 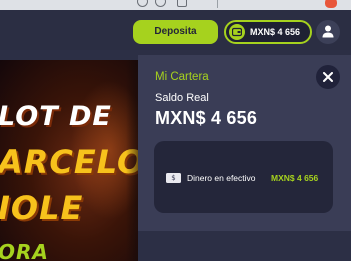 I want to click on cash-balance-card: $ Dinero en efectivo MXN$ 4 656, so click(x=243, y=177).